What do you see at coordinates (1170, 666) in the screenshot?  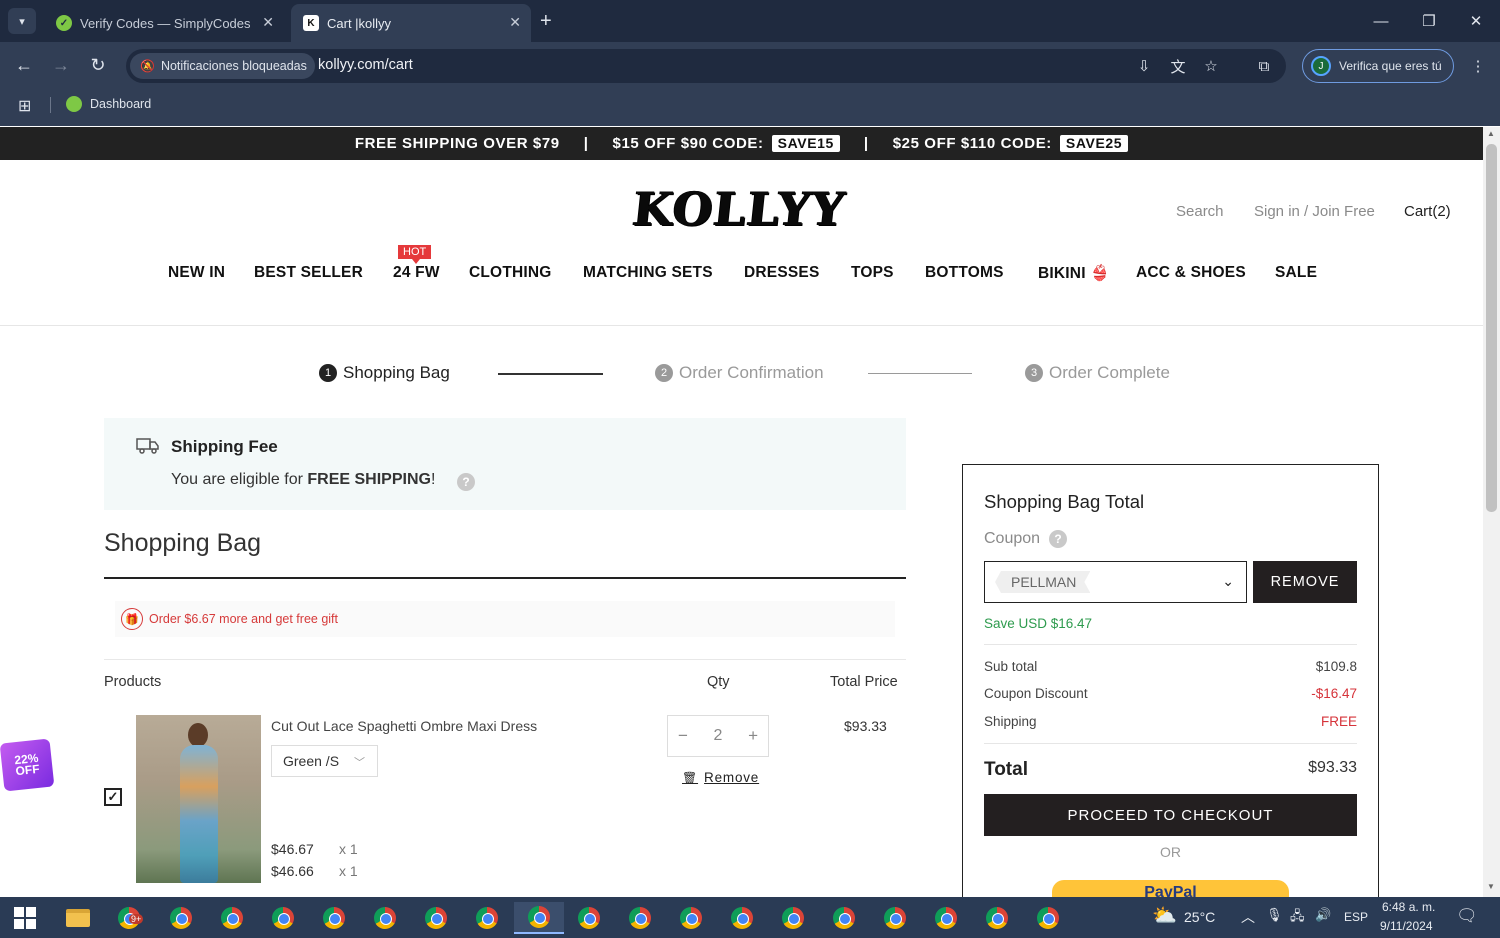 I see `subtotal-row: Sub total $109.8` at bounding box center [1170, 666].